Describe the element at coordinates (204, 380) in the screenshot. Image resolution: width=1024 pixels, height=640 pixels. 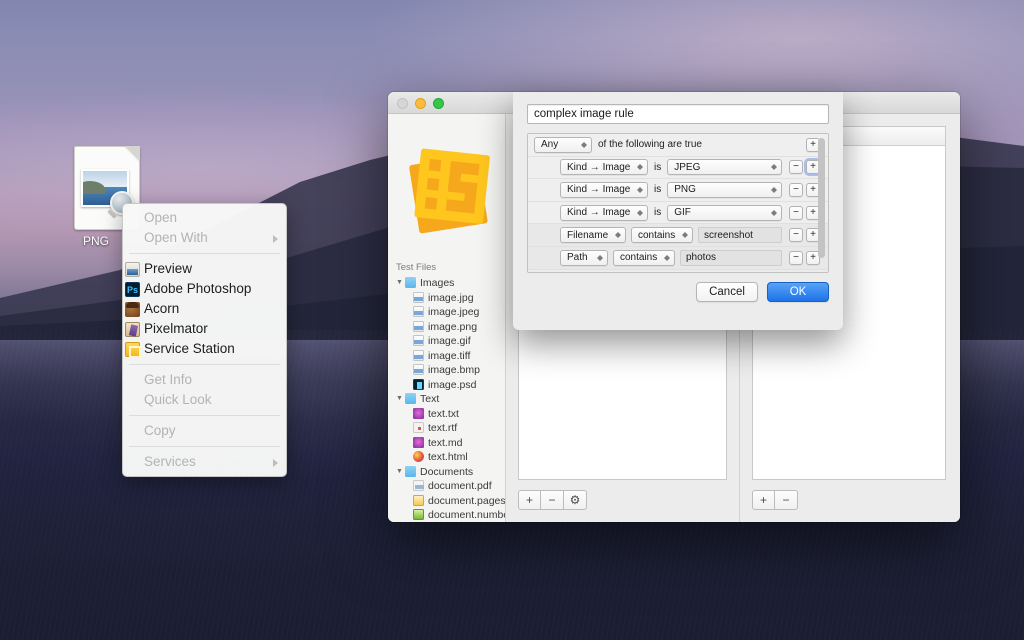
I see `menu-item-get-info: Get Info` at that location.